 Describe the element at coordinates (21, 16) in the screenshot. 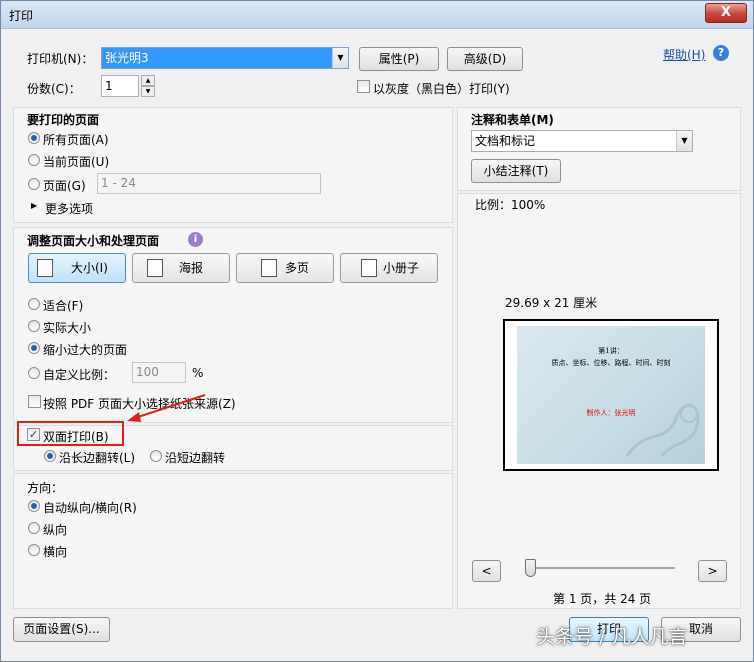

I see `dialog-title: 打印` at that location.